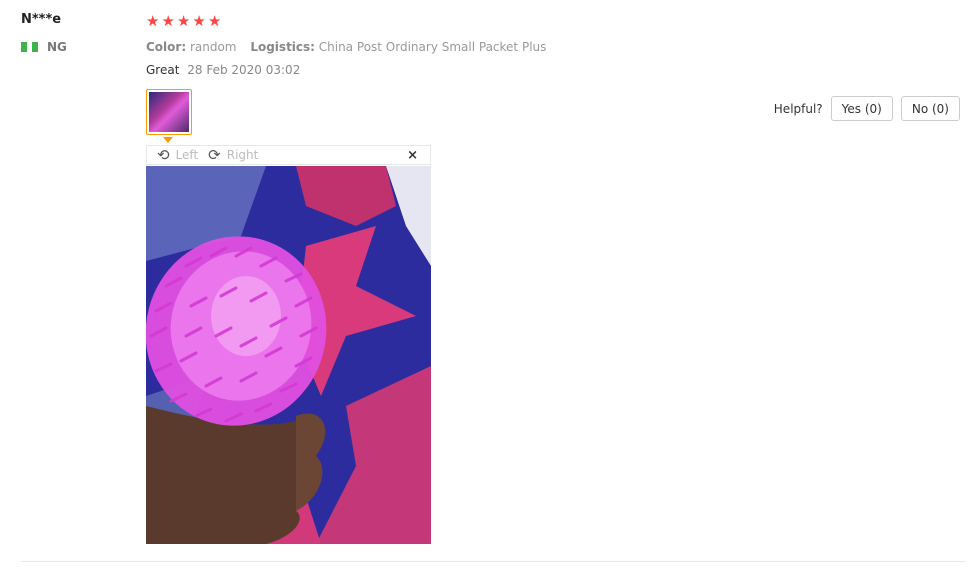 Image resolution: width=980 pixels, height=571 pixels. What do you see at coordinates (861, 108) in the screenshot?
I see `helpful-yes-button: Yes (0)` at bounding box center [861, 108].